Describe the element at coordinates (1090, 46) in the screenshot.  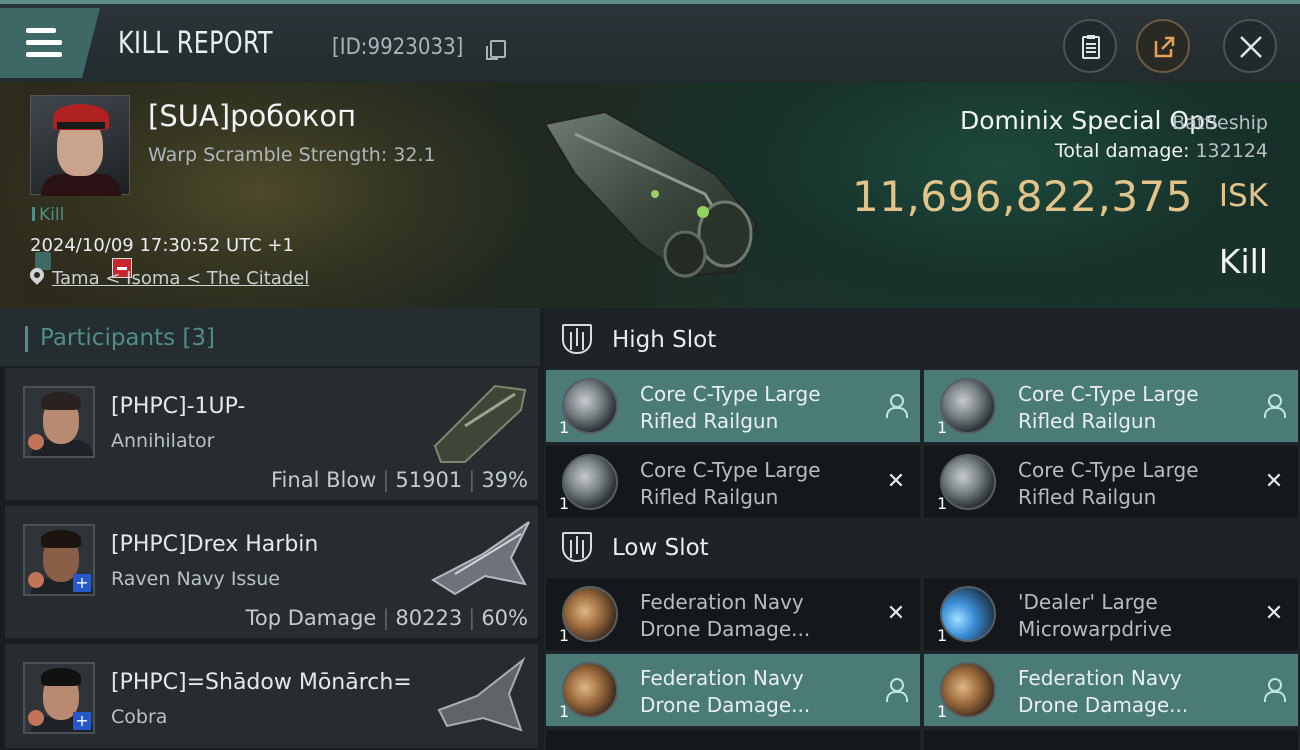
I see `clipboard-button` at that location.